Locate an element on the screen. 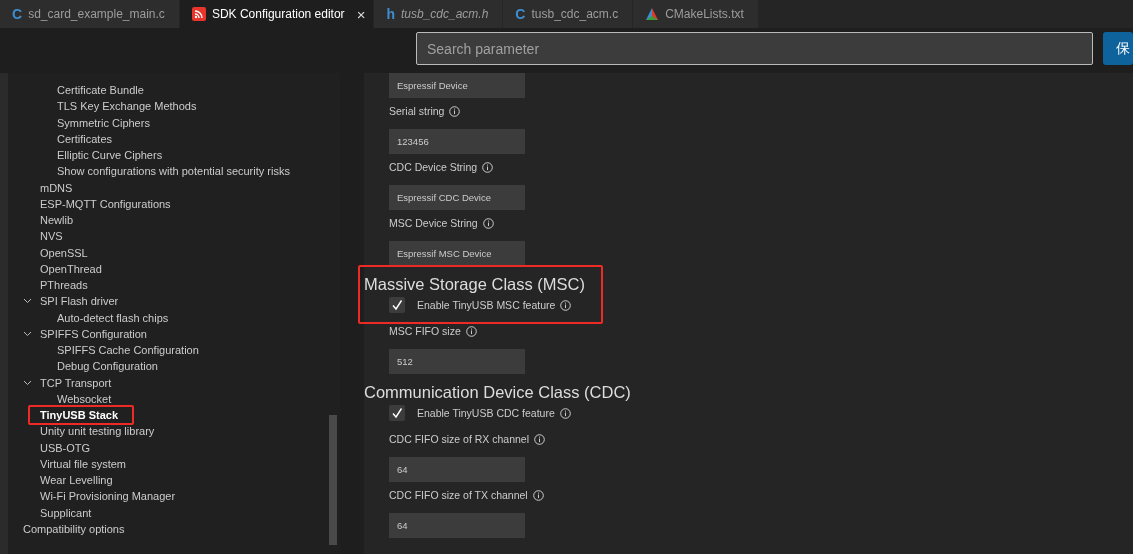 The image size is (1133, 554). tree-item: NVS is located at coordinates (51, 236).